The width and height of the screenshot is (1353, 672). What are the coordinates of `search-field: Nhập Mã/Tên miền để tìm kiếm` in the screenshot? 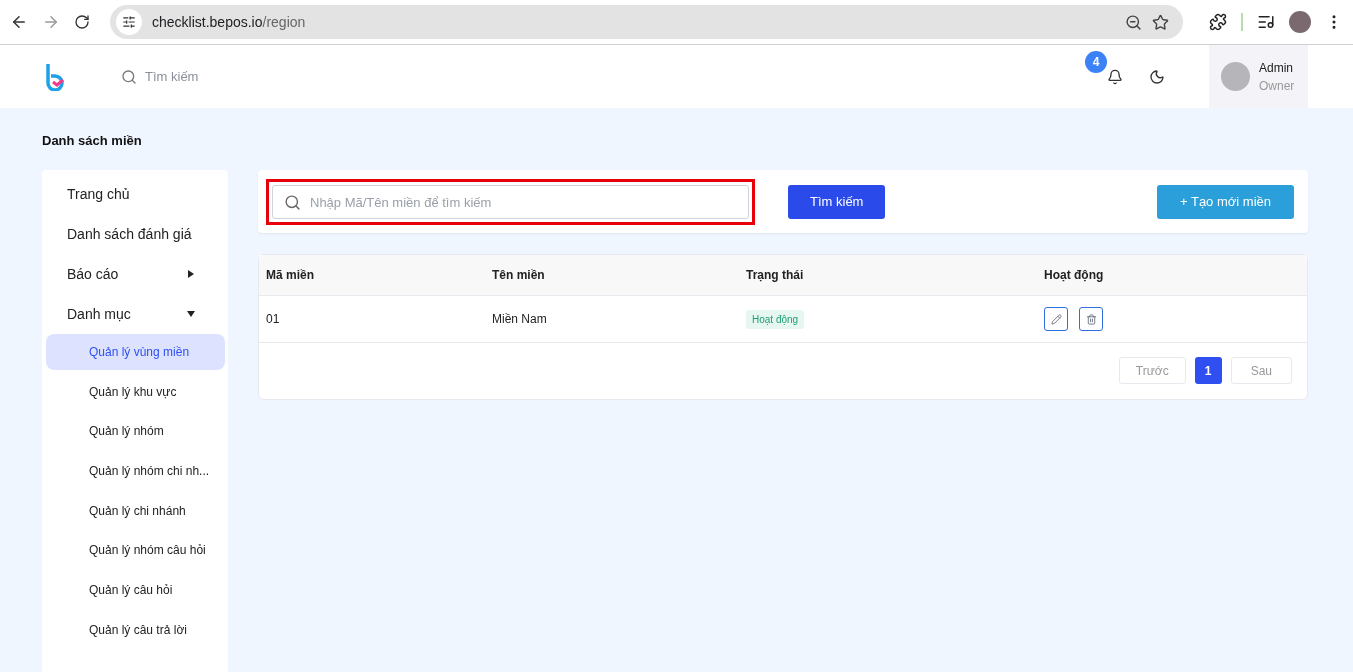 It's located at (510, 202).